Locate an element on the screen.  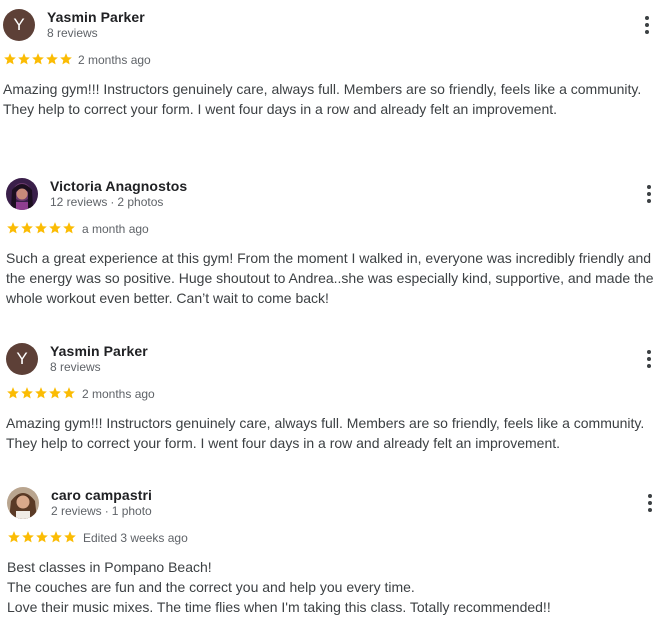
review-date: Edited 3 weeks ago is located at coordinates (135, 538).